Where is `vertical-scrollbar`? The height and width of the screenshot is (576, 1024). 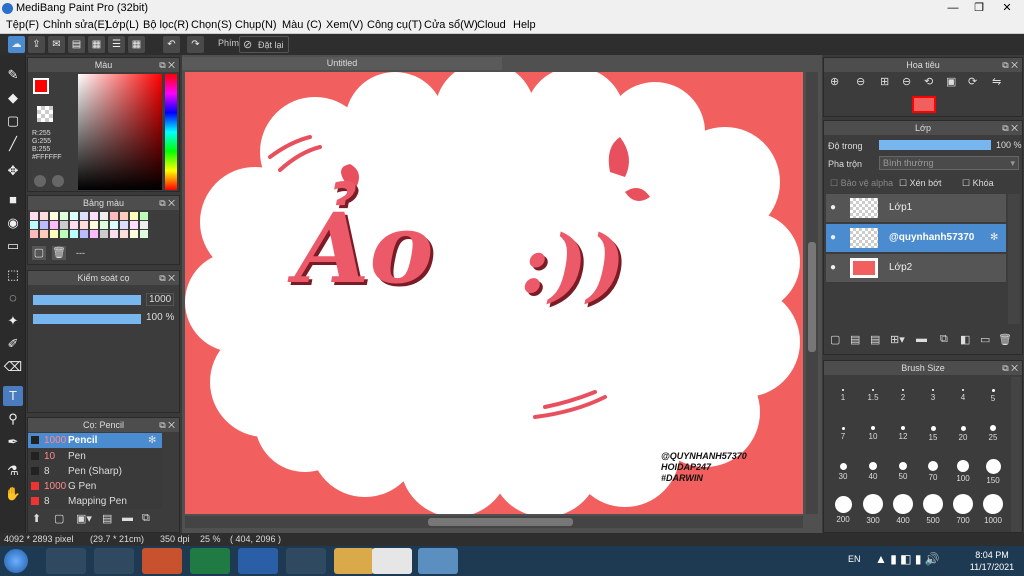
vertical-scrollbar is located at coordinates (812, 293).